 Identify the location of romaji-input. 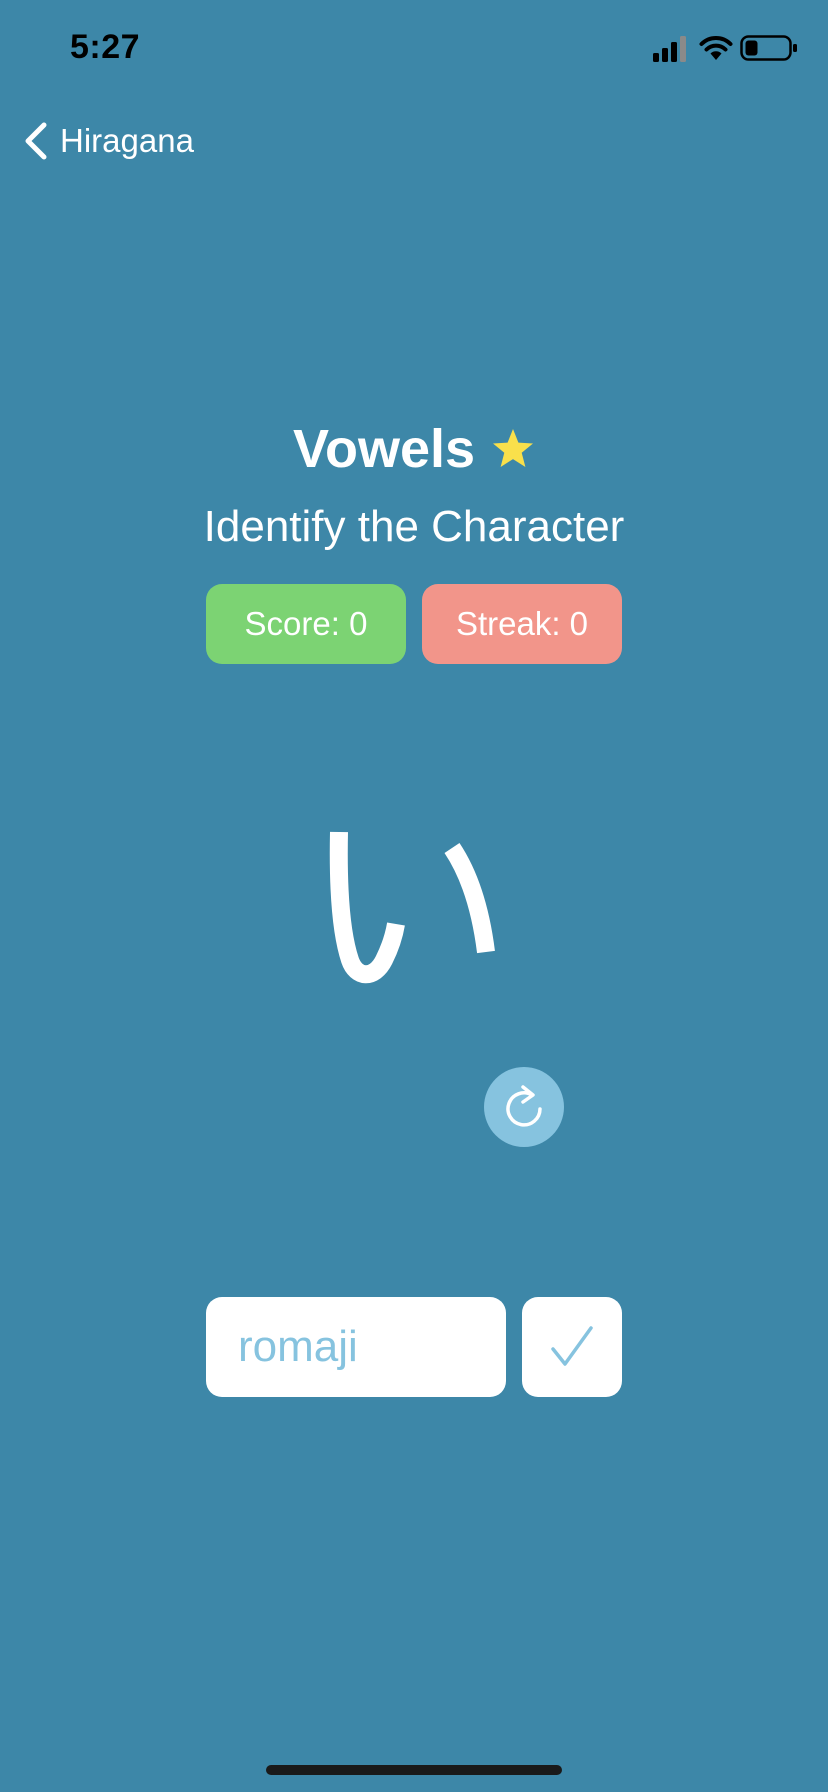
(356, 1347).